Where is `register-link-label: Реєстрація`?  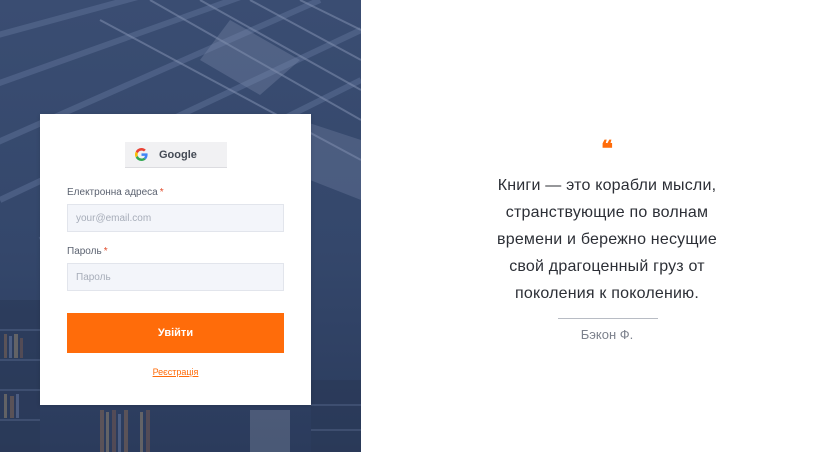 register-link-label: Реєстрація is located at coordinates (176, 372).